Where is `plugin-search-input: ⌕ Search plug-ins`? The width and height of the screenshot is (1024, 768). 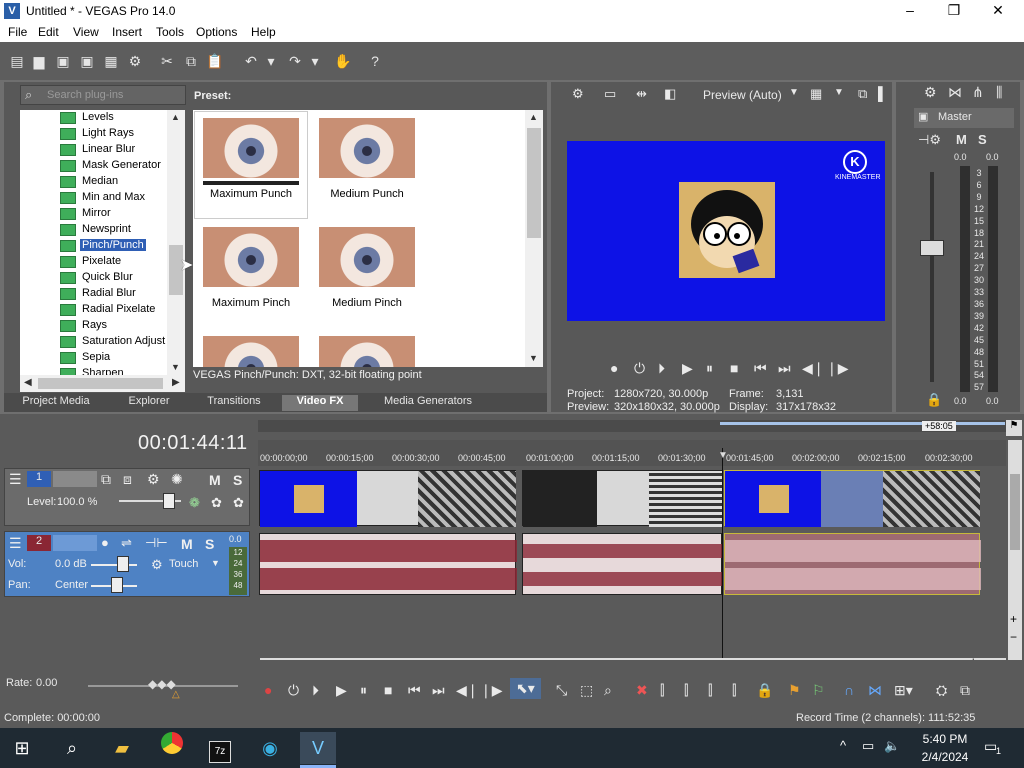
plugin-search-input: ⌕ Search plug-ins is located at coordinates (103, 95).